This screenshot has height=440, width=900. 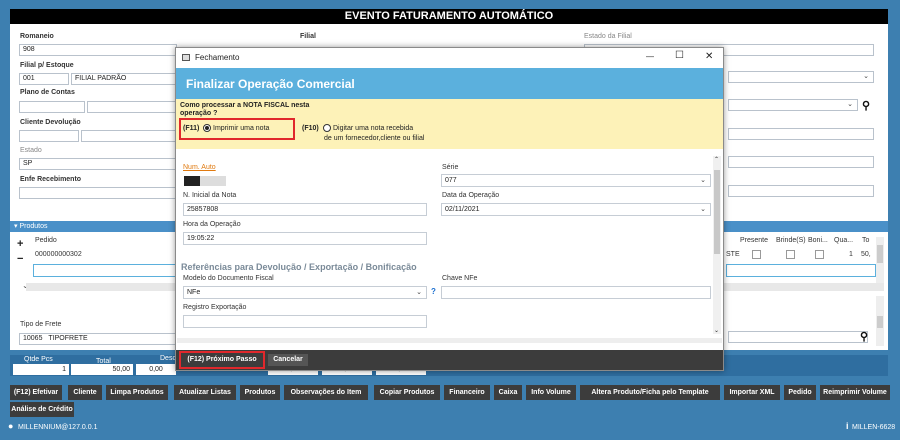 I want to click on dialog-footer: (F12) Próximo Passo Cancelar, so click(x=449, y=360).